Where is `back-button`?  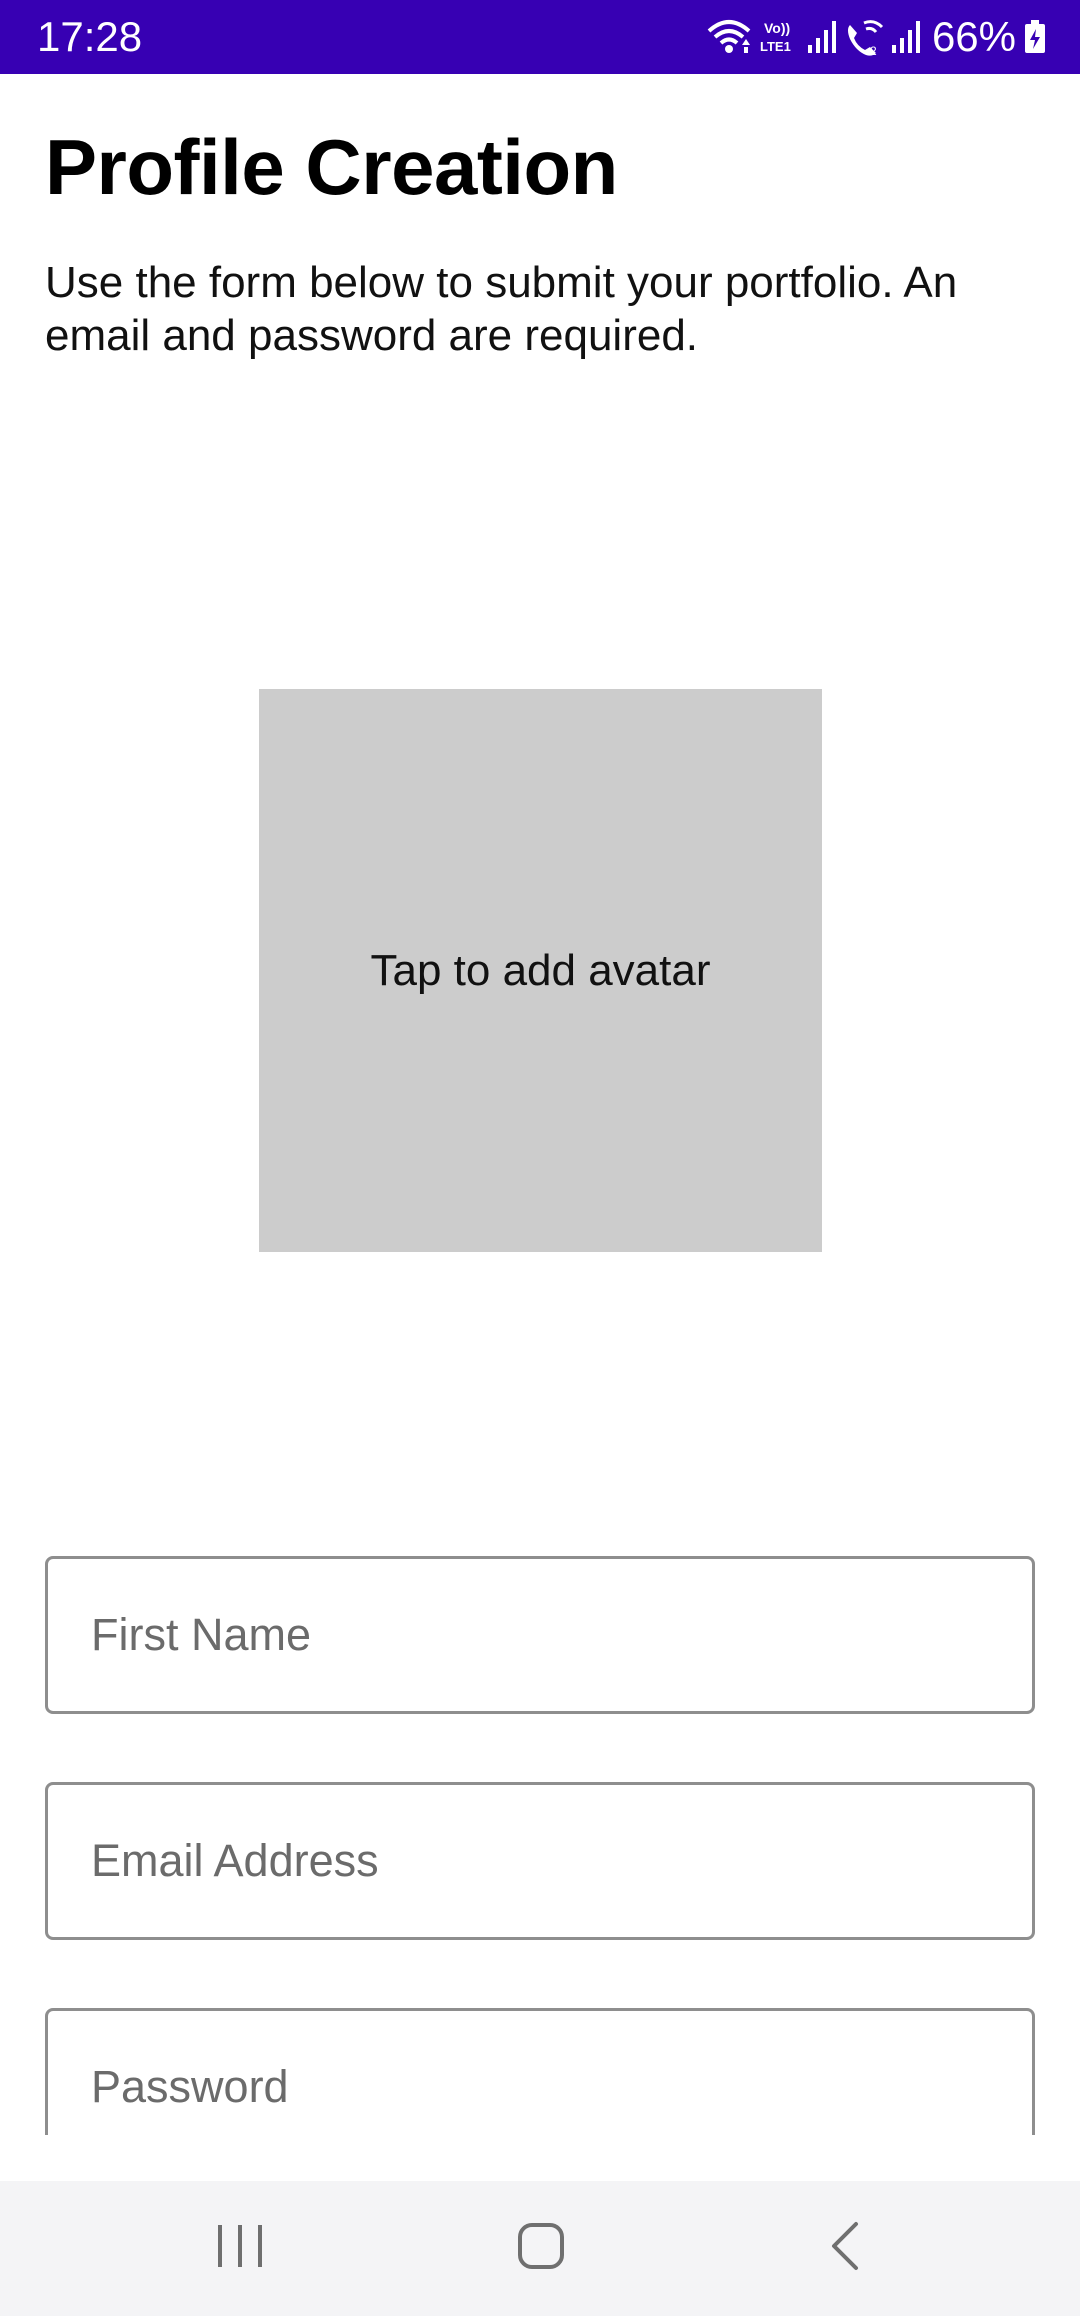
back-button is located at coordinates (845, 2248).